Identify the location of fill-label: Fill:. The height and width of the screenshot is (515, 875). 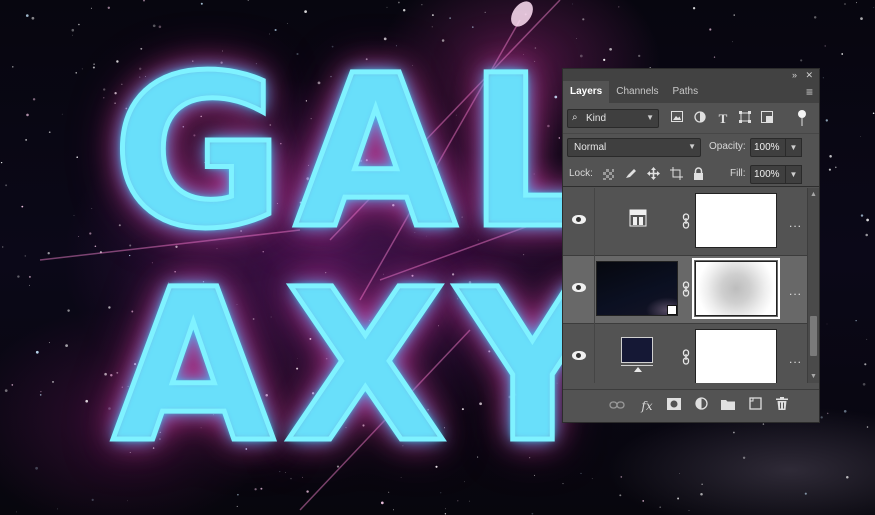
(738, 173).